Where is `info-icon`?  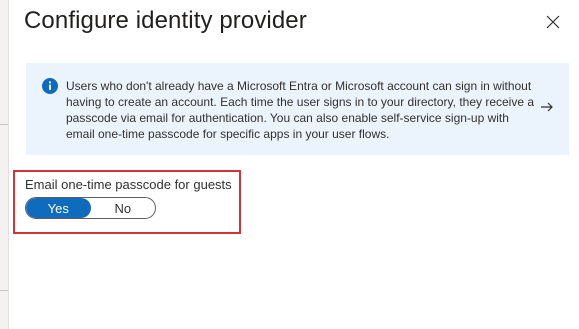
info-icon is located at coordinates (50, 86).